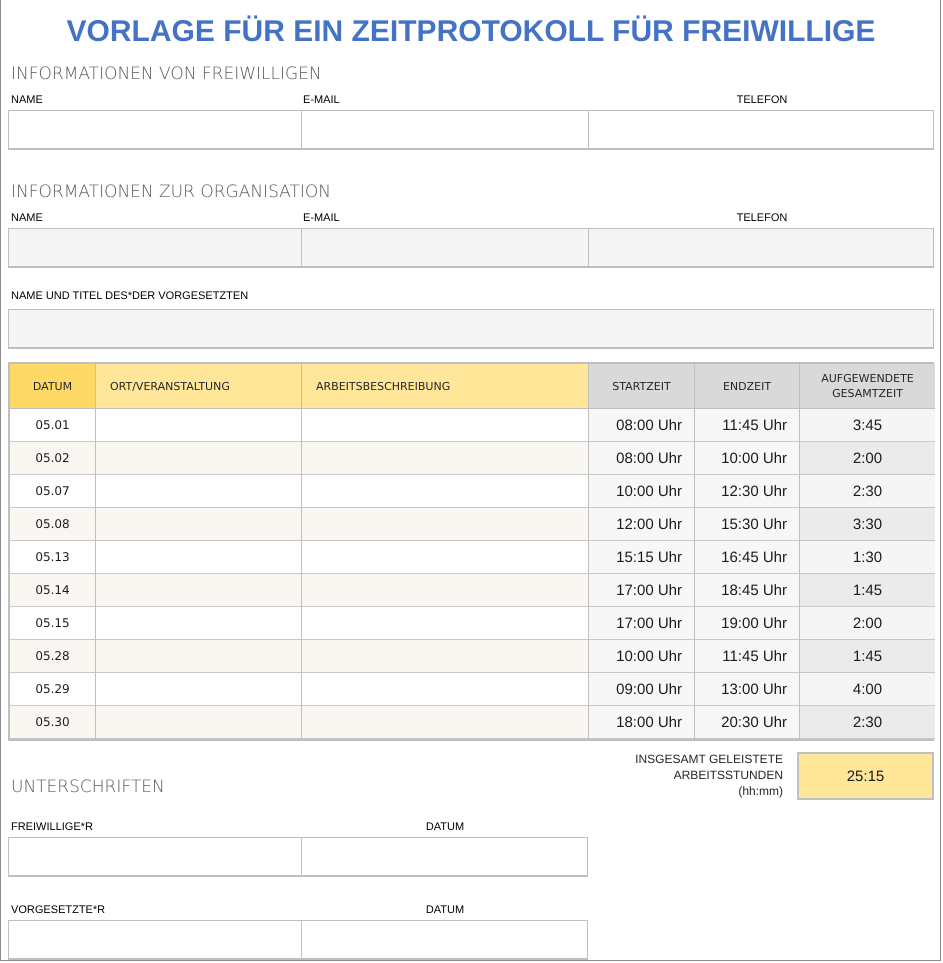 The width and height of the screenshot is (943, 963). What do you see at coordinates (51, 827) in the screenshot?
I see `field-label: FREIWILLIGE*R` at bounding box center [51, 827].